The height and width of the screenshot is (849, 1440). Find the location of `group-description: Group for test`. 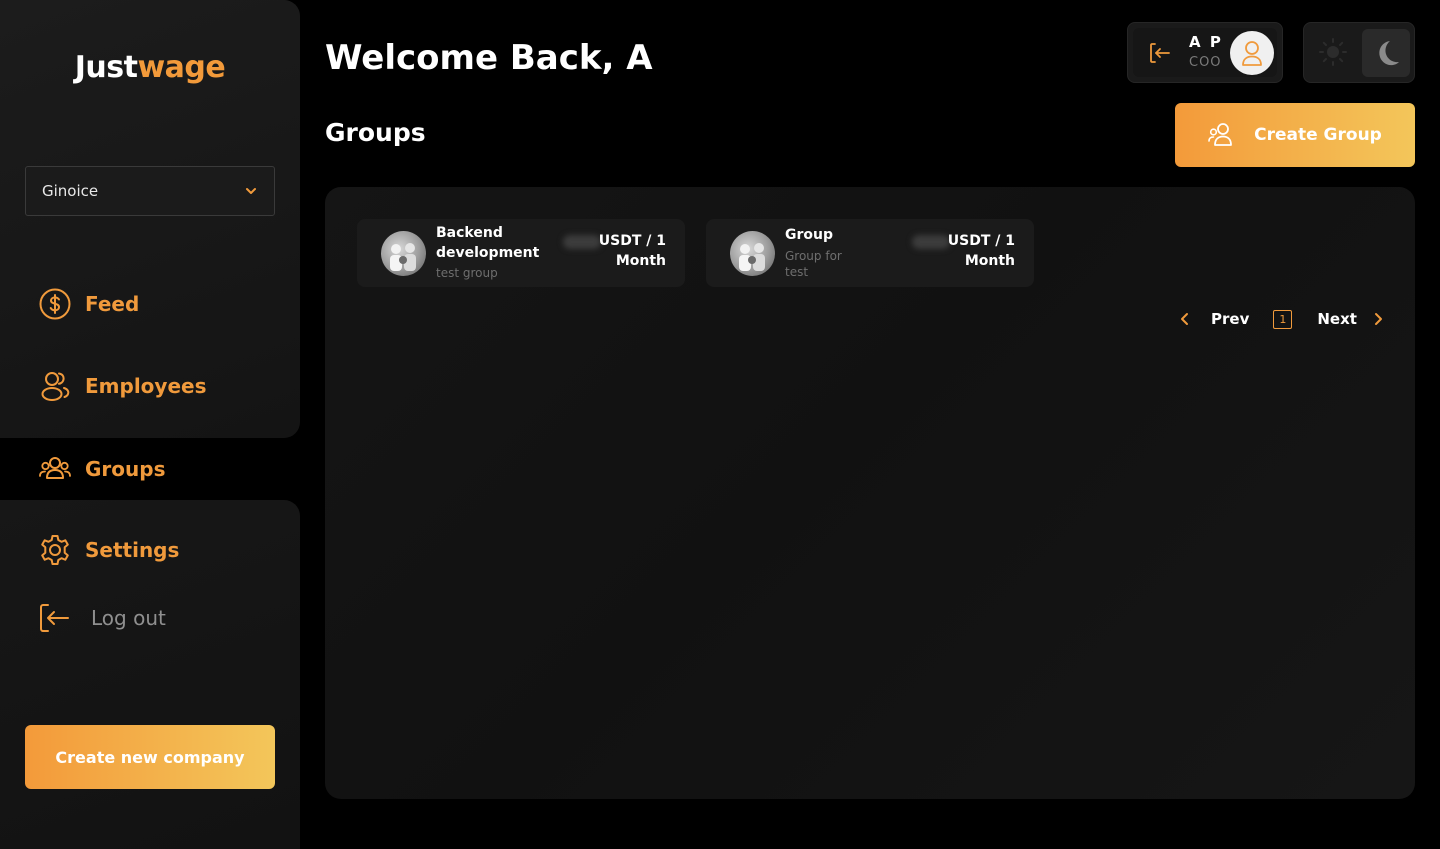

group-description: Group for test is located at coordinates (813, 264).